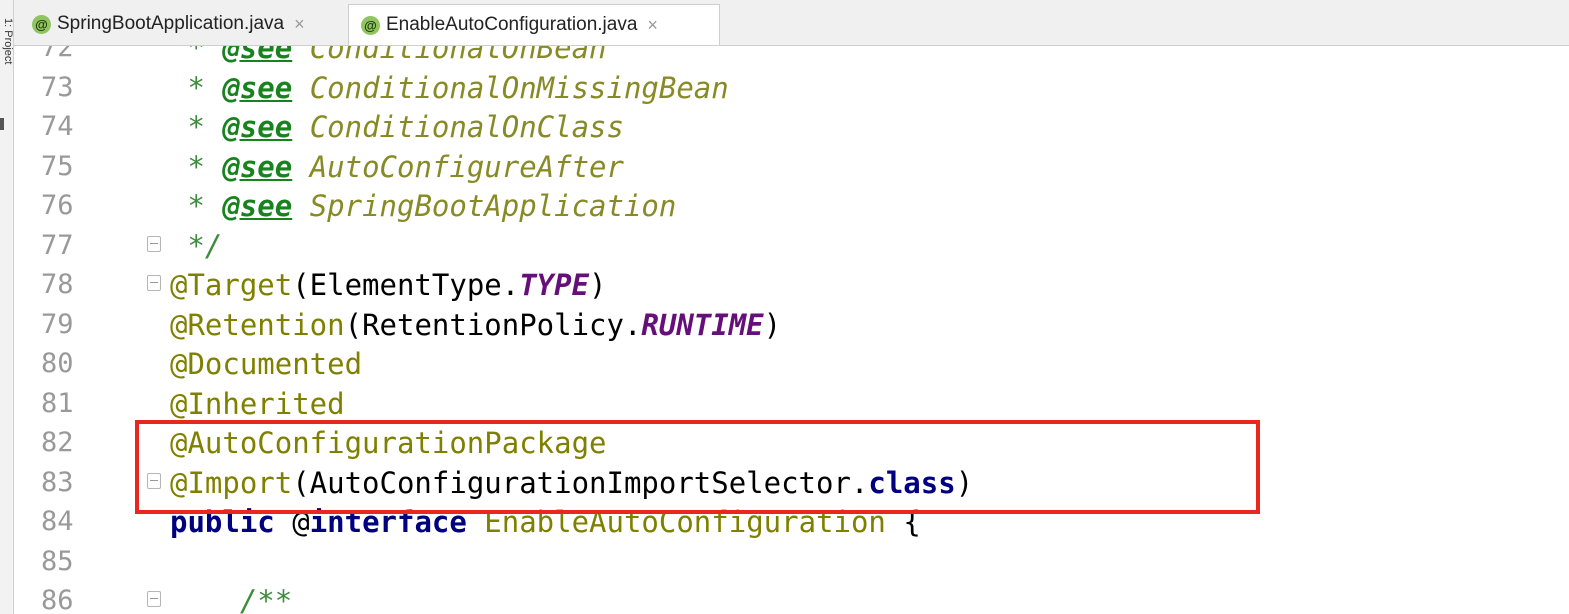  Describe the element at coordinates (791, 597) in the screenshot. I see `code-line: 86 /**` at that location.